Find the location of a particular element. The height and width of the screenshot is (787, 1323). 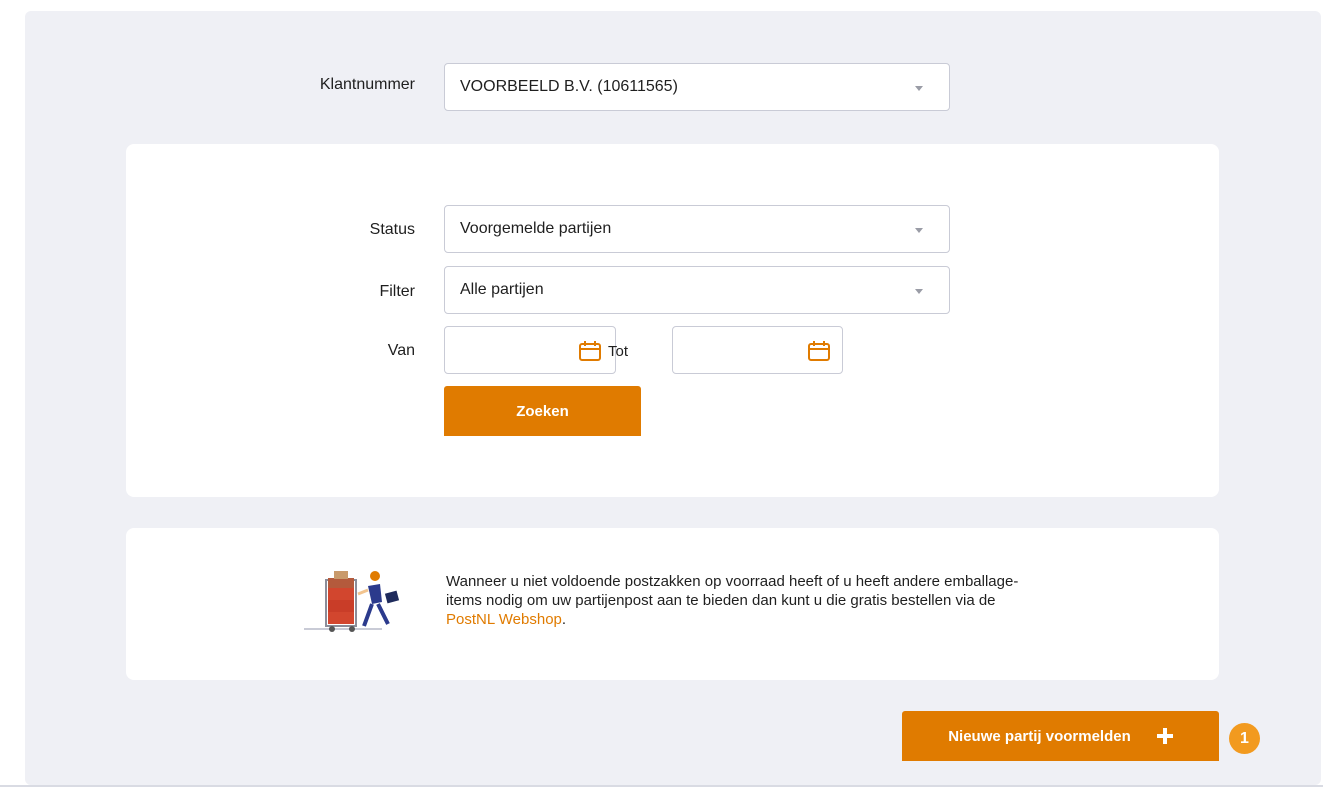

new-partij-button: Nieuwe partij voormelden is located at coordinates (1060, 736).